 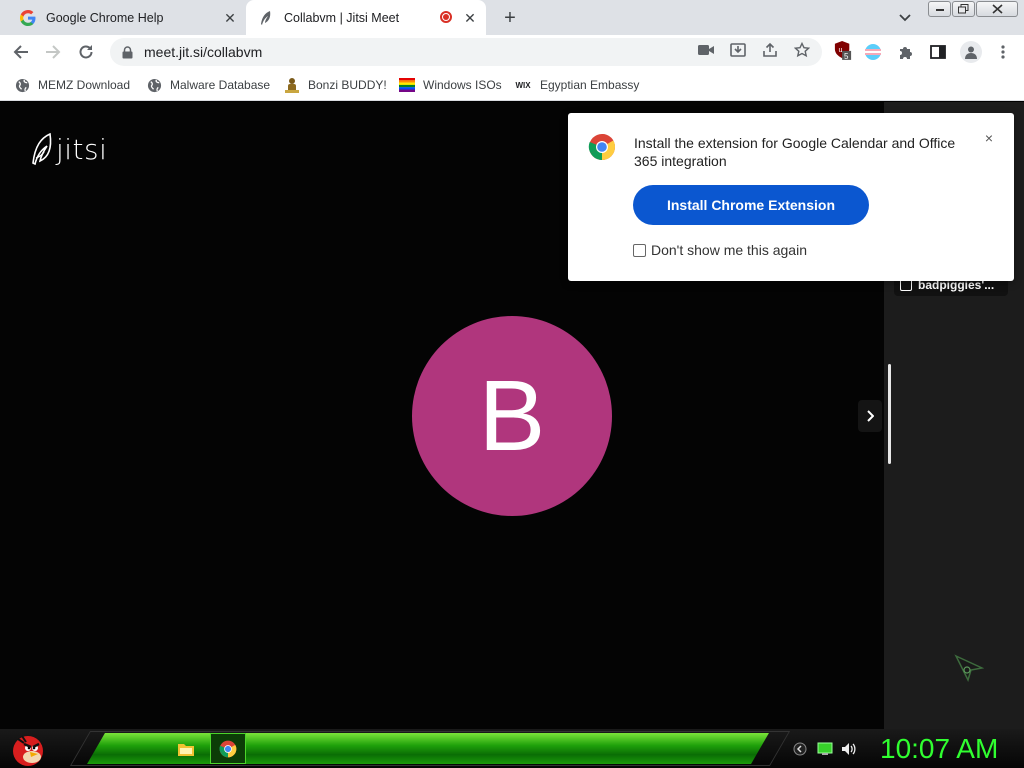 What do you see at coordinates (802, 50) in the screenshot?
I see `bookmark-star-icon` at bounding box center [802, 50].